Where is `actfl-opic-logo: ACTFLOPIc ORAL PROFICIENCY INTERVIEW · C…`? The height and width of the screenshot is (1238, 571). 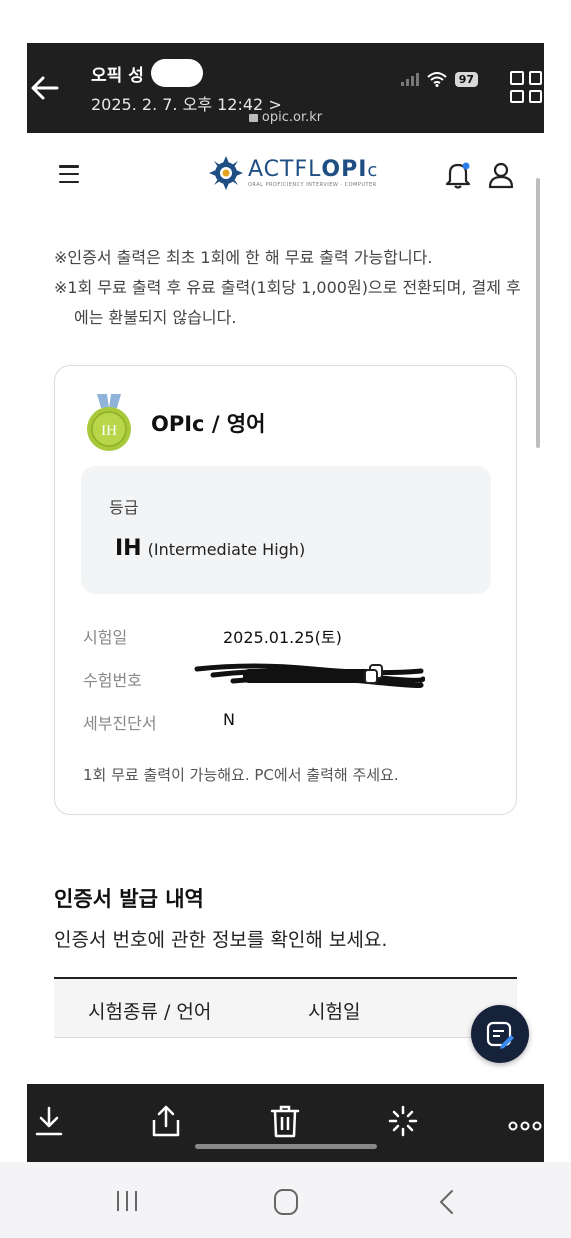 actfl-opic-logo: ACTFLOPIc ORAL PROFICIENCY INTERVIEW · C… is located at coordinates (293, 173).